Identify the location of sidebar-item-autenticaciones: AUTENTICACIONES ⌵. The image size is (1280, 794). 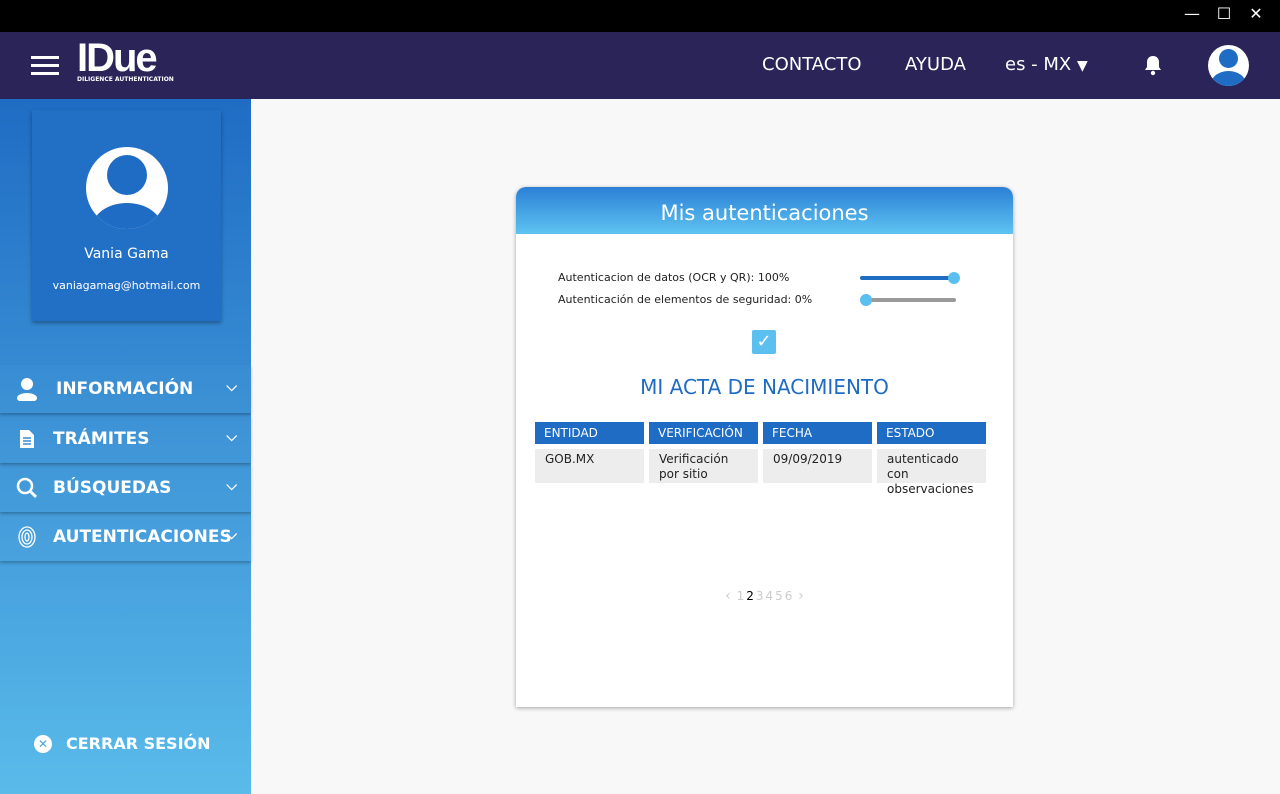
(125, 537).